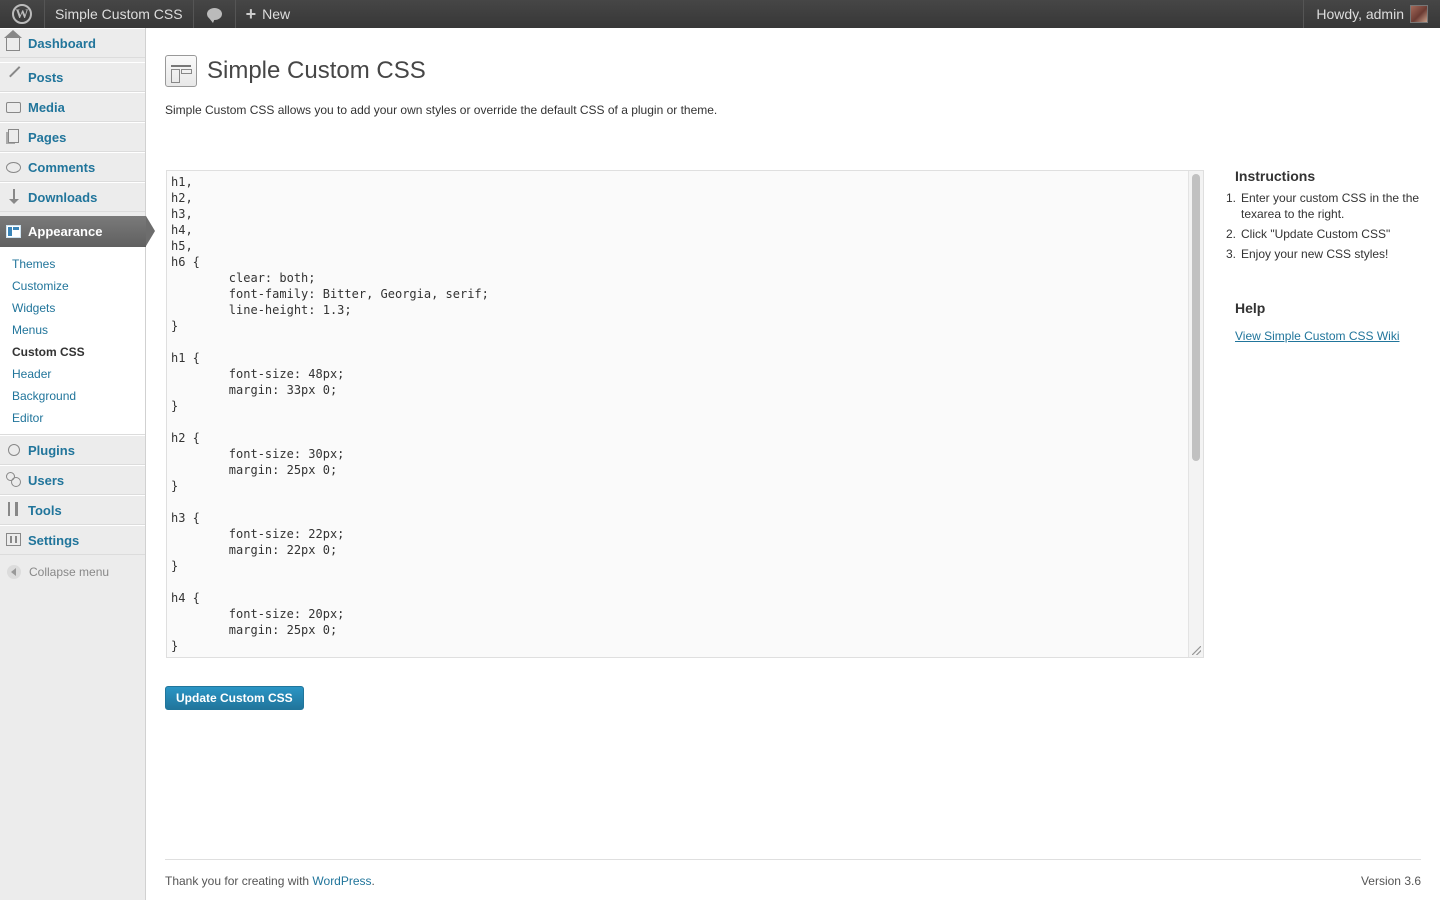 The width and height of the screenshot is (1440, 900). Describe the element at coordinates (72, 480) in the screenshot. I see `sidebar-item-users: Users` at that location.